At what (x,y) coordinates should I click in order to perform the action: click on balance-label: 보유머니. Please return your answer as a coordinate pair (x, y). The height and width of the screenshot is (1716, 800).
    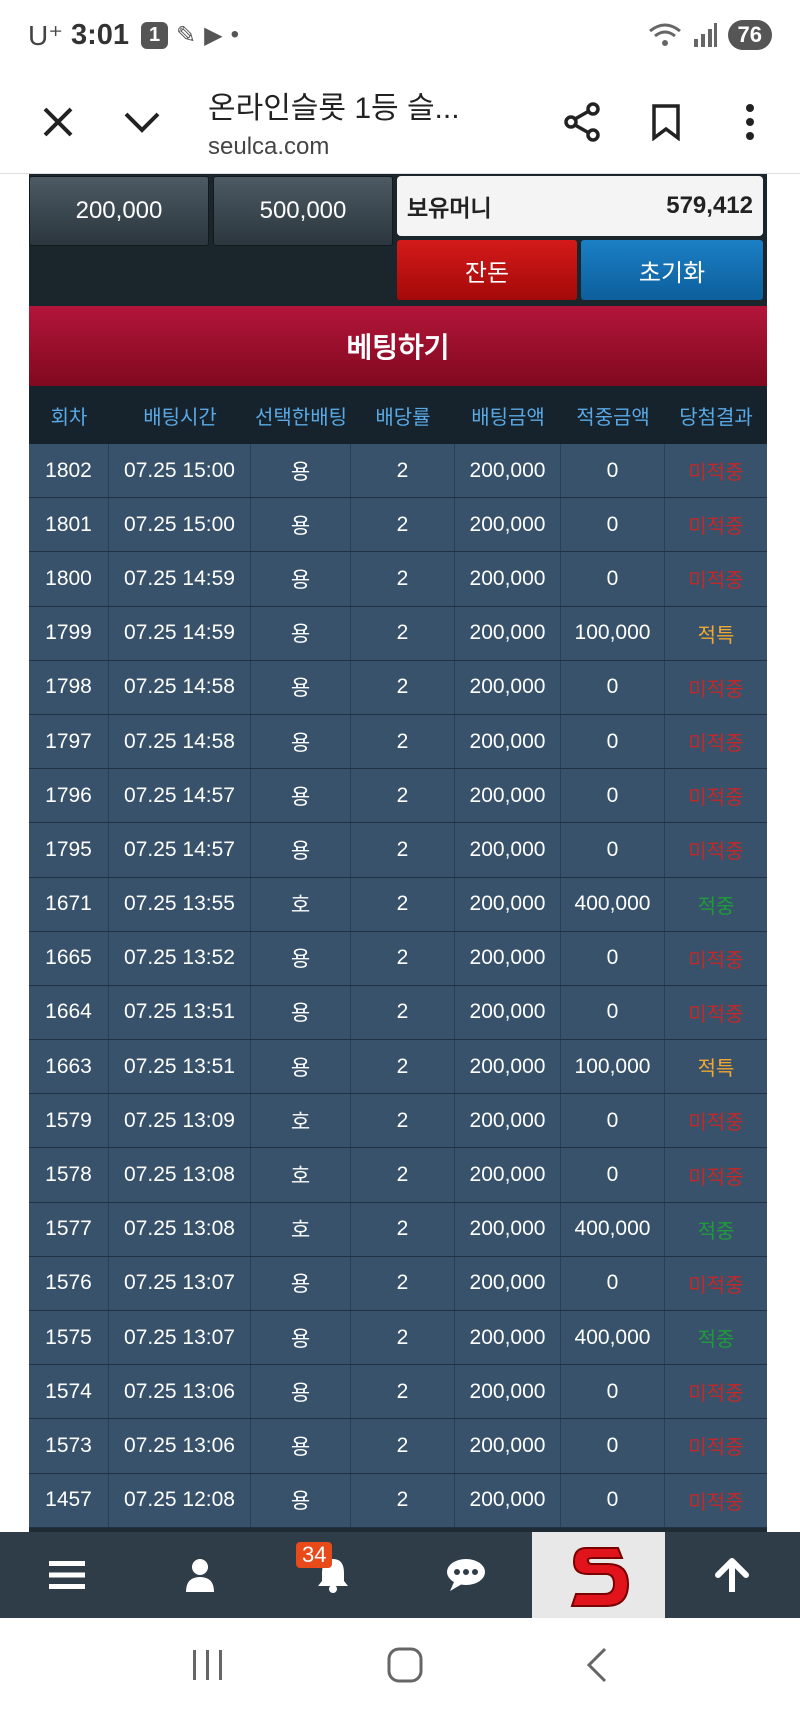
    Looking at the image, I should click on (449, 208).